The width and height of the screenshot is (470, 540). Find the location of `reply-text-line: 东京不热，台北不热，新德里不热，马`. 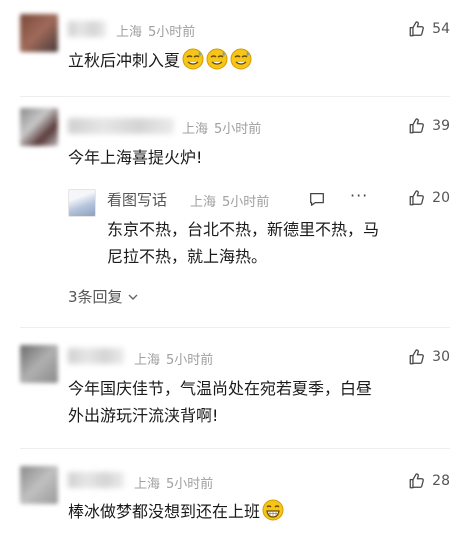

reply-text-line: 东京不热，台北不热，新德里不热，马 is located at coordinates (243, 229).